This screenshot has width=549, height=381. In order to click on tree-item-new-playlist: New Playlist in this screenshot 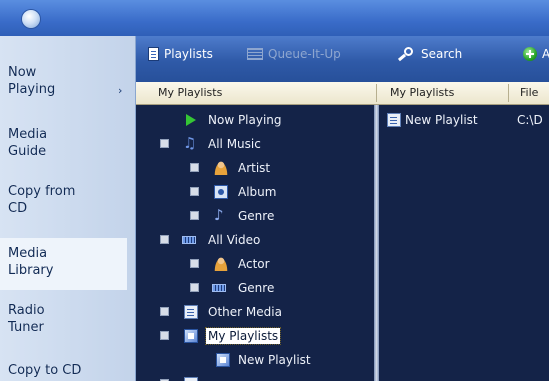, I will do `click(255, 360)`.